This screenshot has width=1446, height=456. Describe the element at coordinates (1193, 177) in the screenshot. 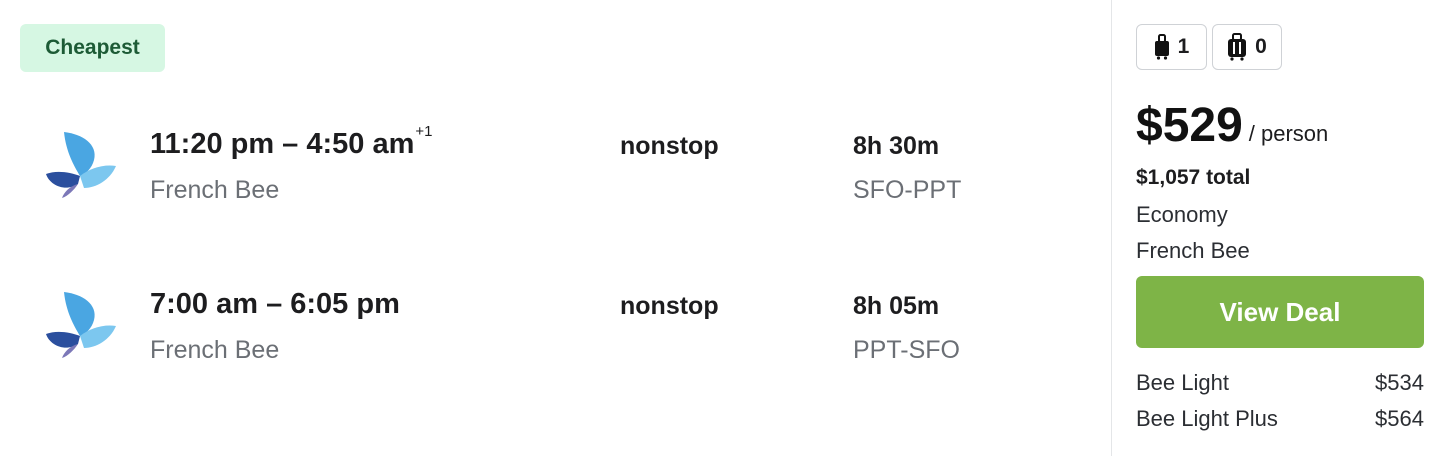

I see `price-total: $1,057 total` at that location.